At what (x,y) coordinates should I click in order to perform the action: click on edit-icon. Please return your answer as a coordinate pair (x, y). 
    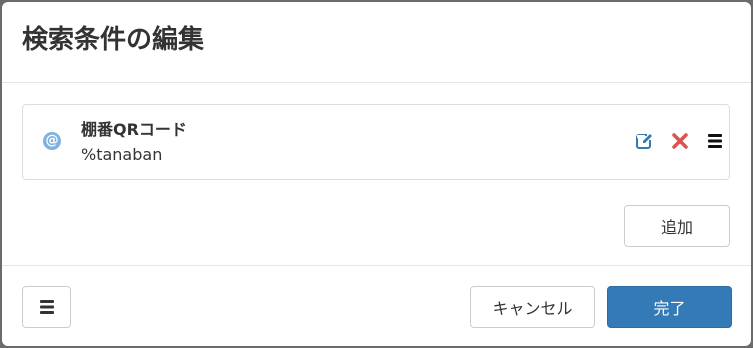
    Looking at the image, I should click on (644, 141).